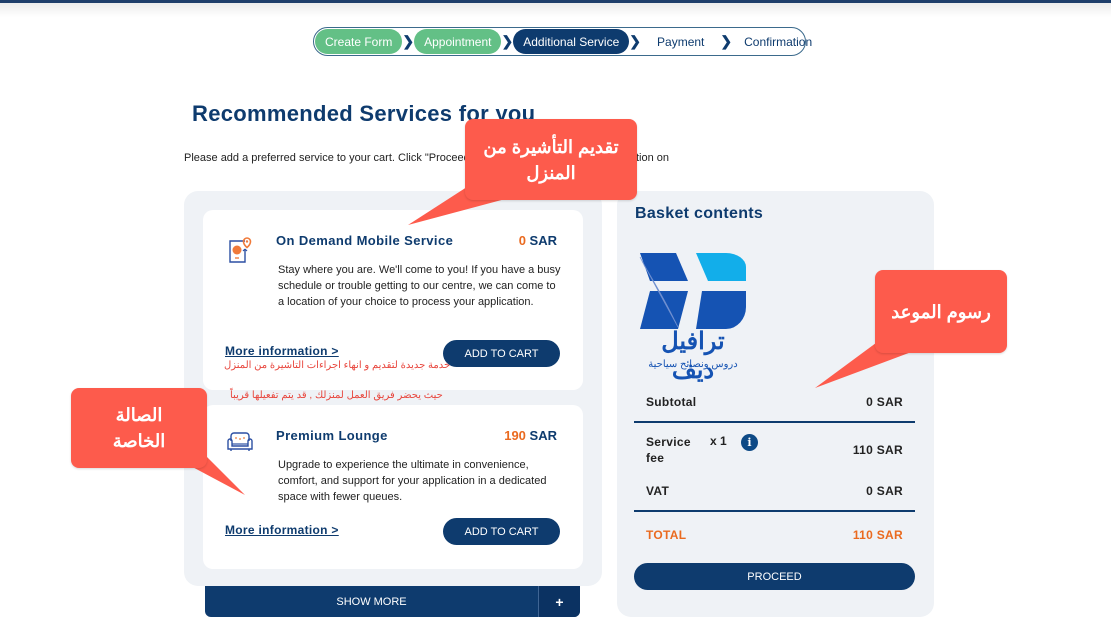 The height and width of the screenshot is (628, 1111). I want to click on callout-appointment-fees: رسوم الموعد, so click(941, 311).